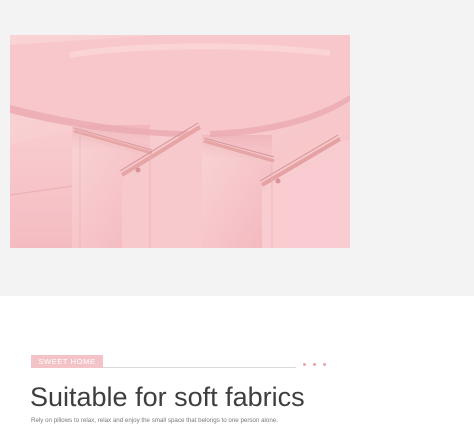  I want to click on sweet-home-tag: SWEET HOME, so click(67, 361).